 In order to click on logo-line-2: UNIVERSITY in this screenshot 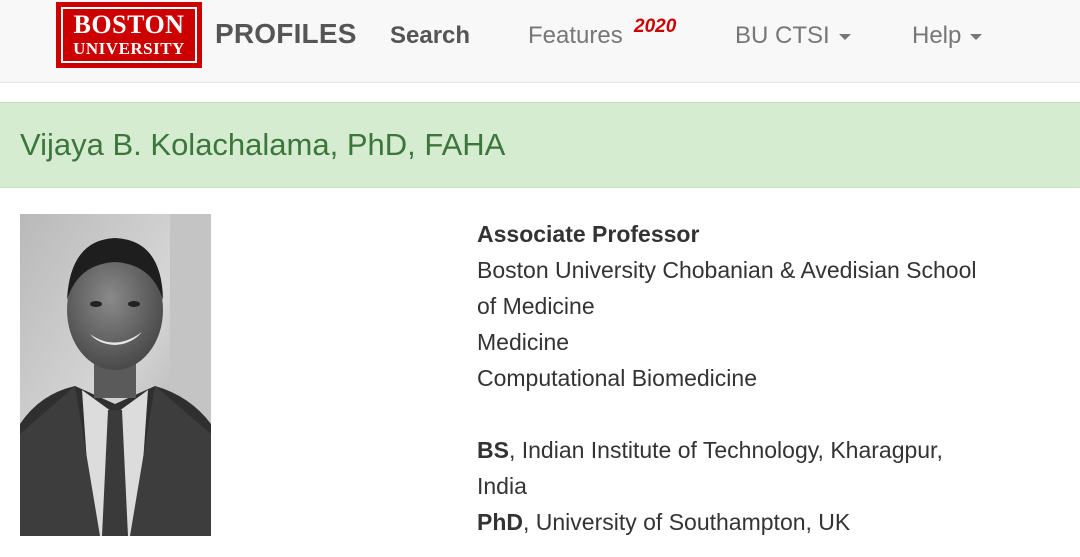, I will do `click(129, 48)`.